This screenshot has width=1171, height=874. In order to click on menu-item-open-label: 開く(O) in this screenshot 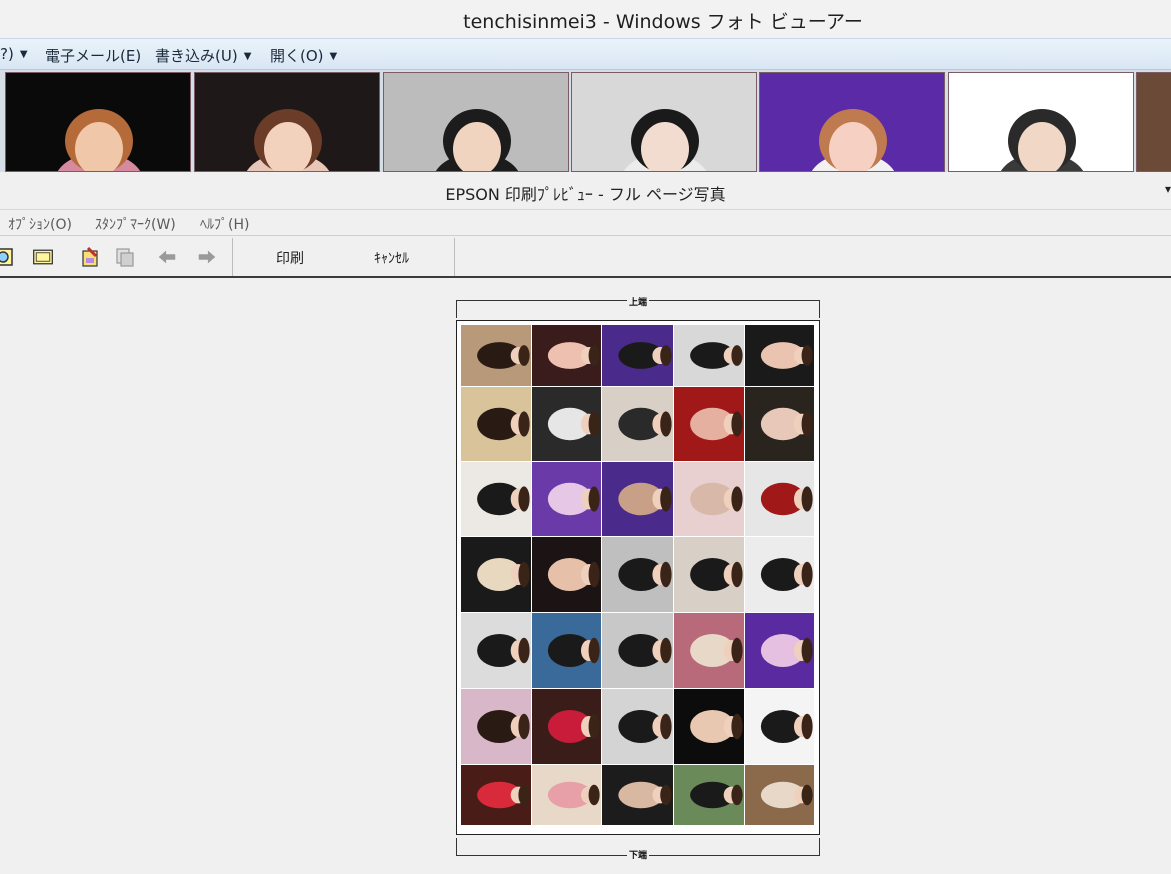, I will do `click(297, 56)`.